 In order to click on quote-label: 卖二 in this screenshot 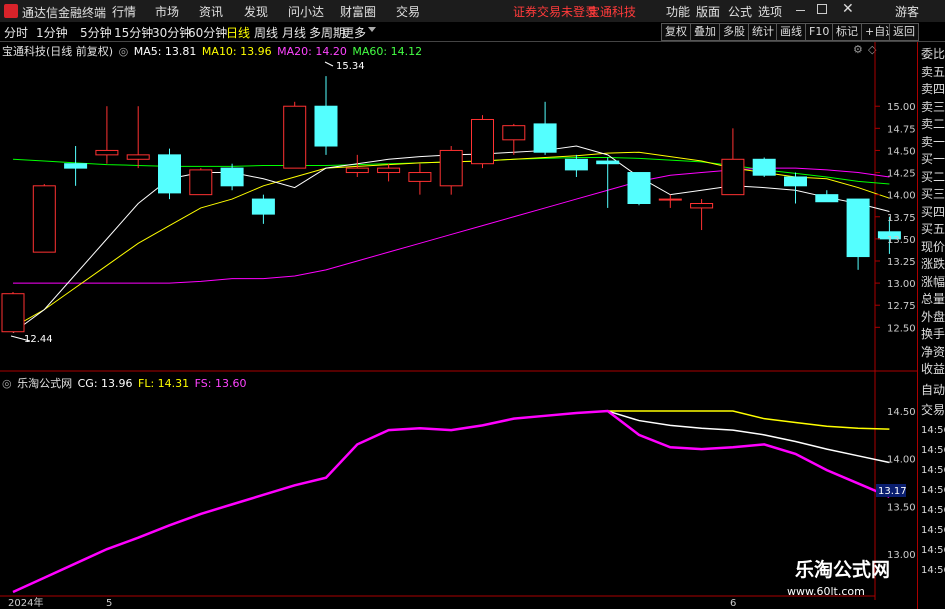, I will do `click(933, 124)`.